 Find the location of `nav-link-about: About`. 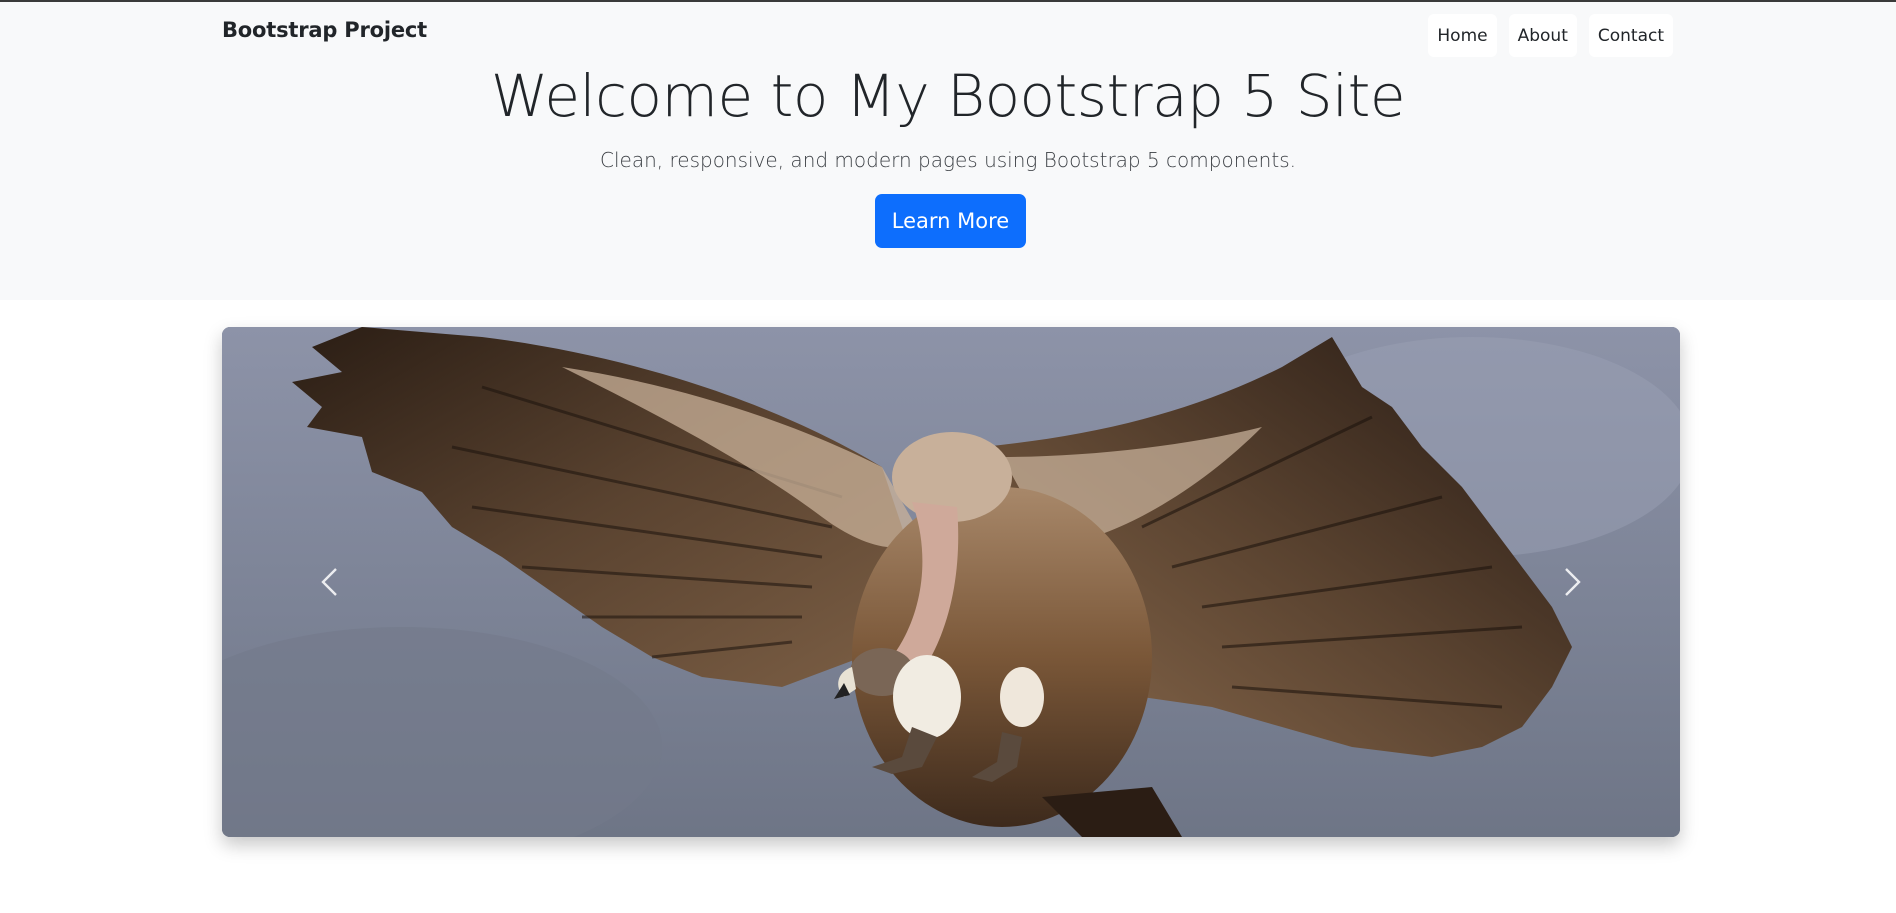

nav-link-about: About is located at coordinates (1542, 35).